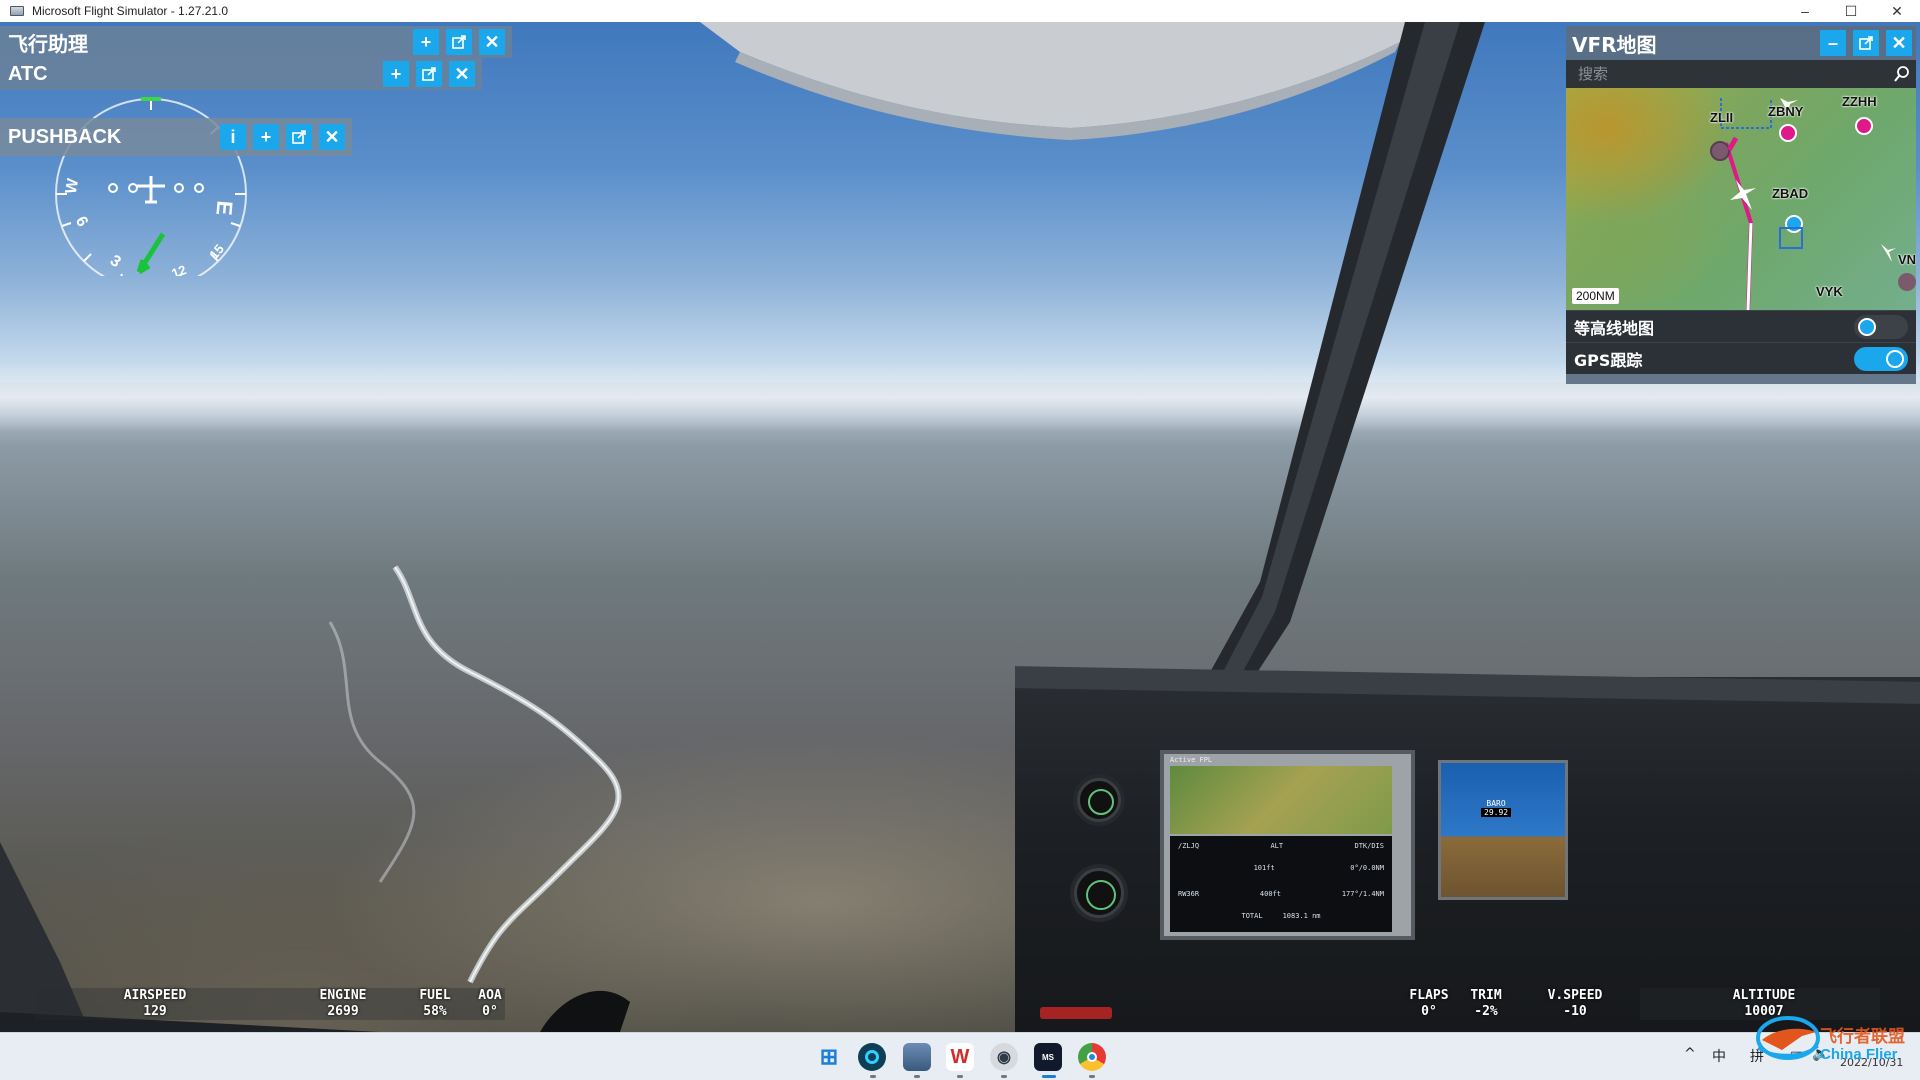 Image resolution: width=1920 pixels, height=1080 pixels. Describe the element at coordinates (65, 136) in the screenshot. I see `panel-title: PUSHBACK` at that location.